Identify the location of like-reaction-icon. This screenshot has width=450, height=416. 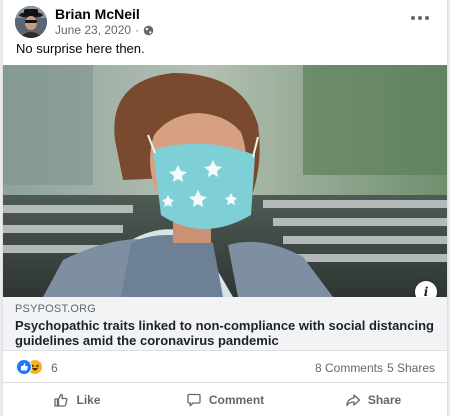
(24, 367).